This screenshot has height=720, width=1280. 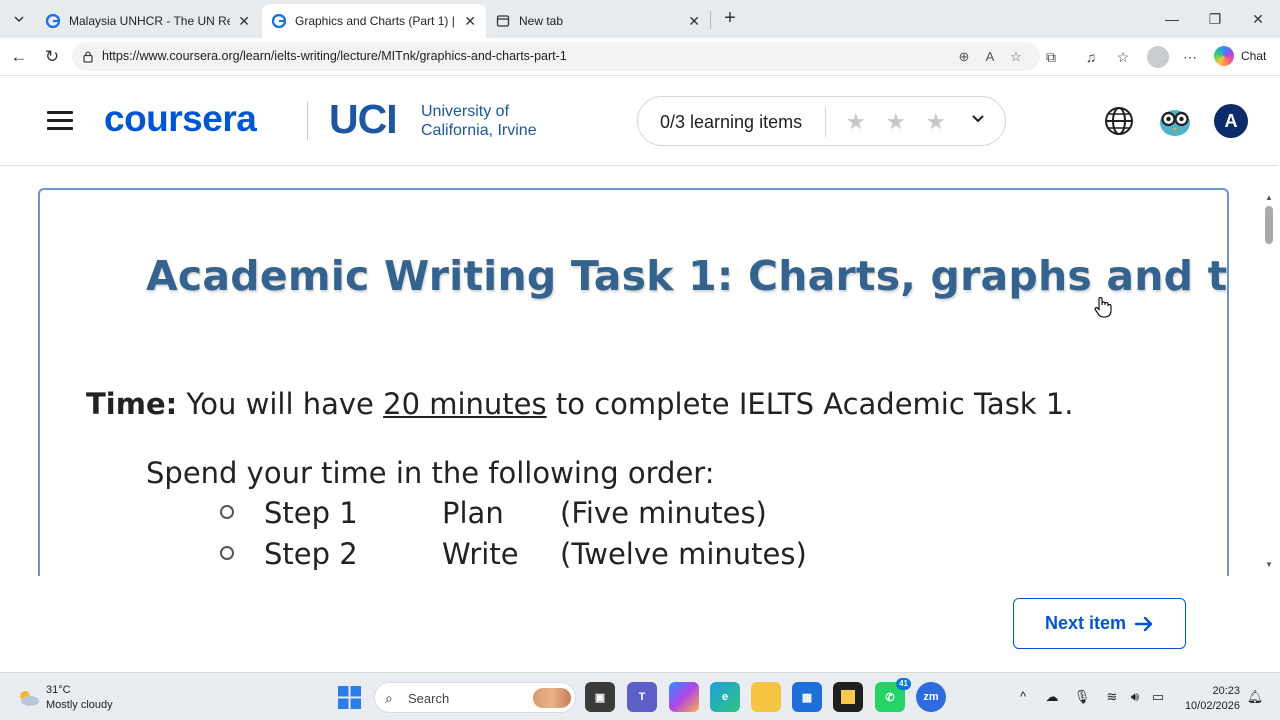 What do you see at coordinates (479, 121) in the screenshot?
I see `uci-university-name: University of California, Irvine` at bounding box center [479, 121].